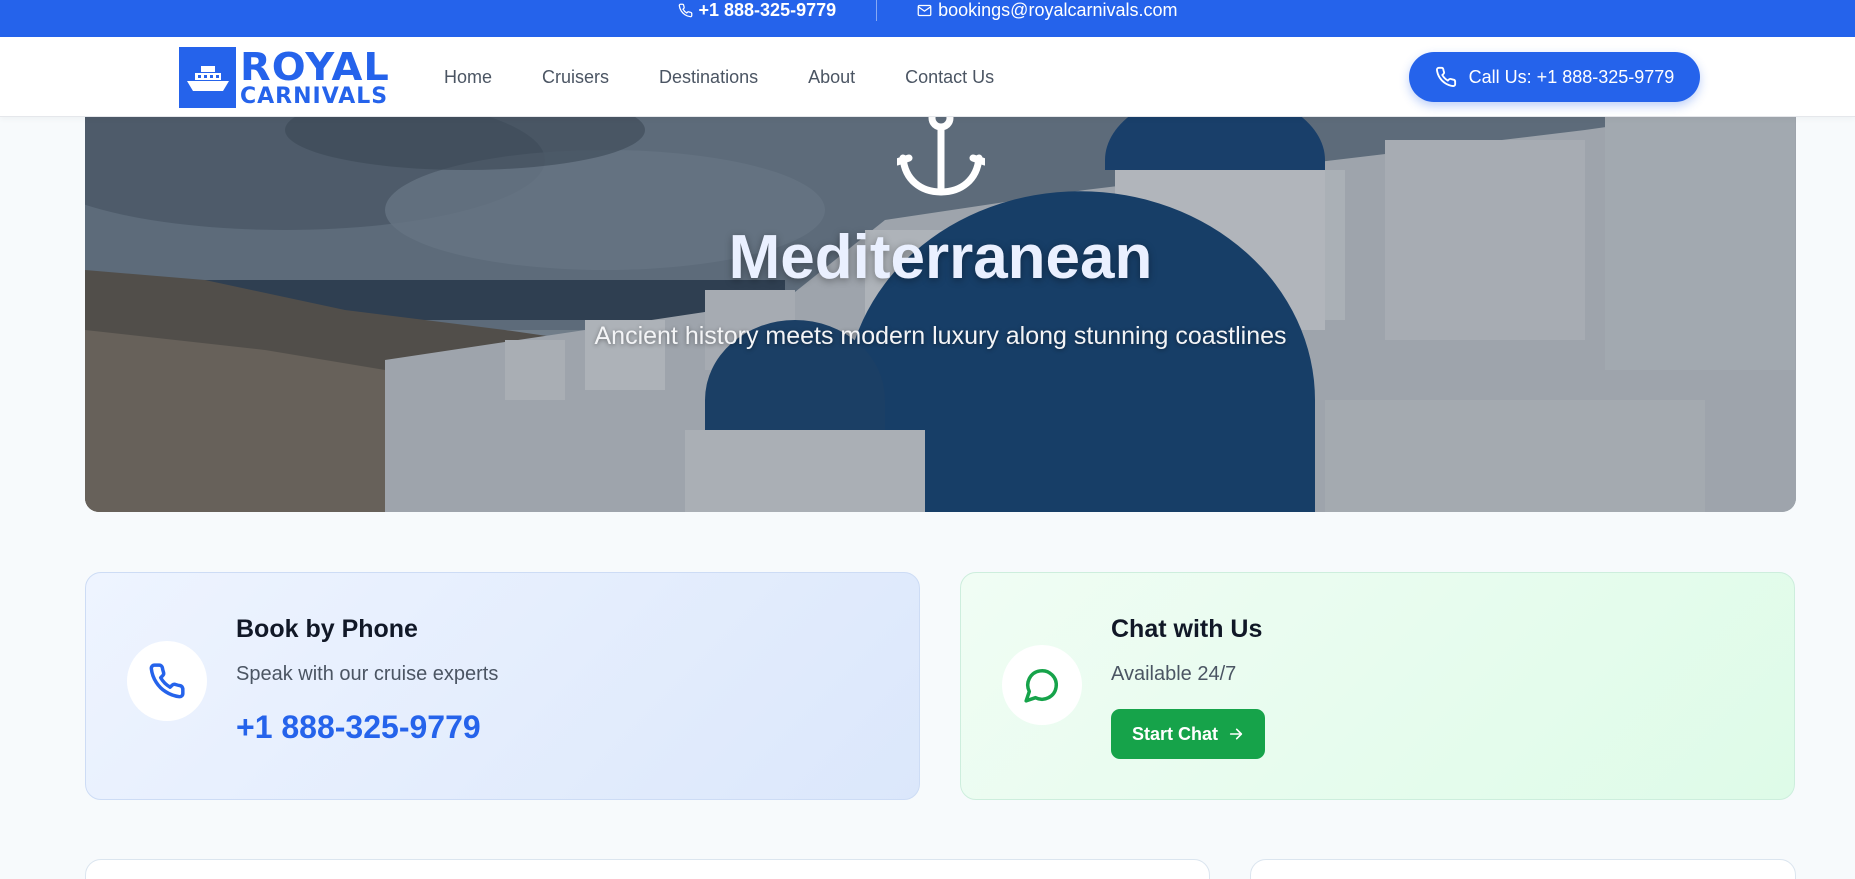 The image size is (1855, 879). I want to click on phone-card-number-link: +1 888-325-9779, so click(358, 727).